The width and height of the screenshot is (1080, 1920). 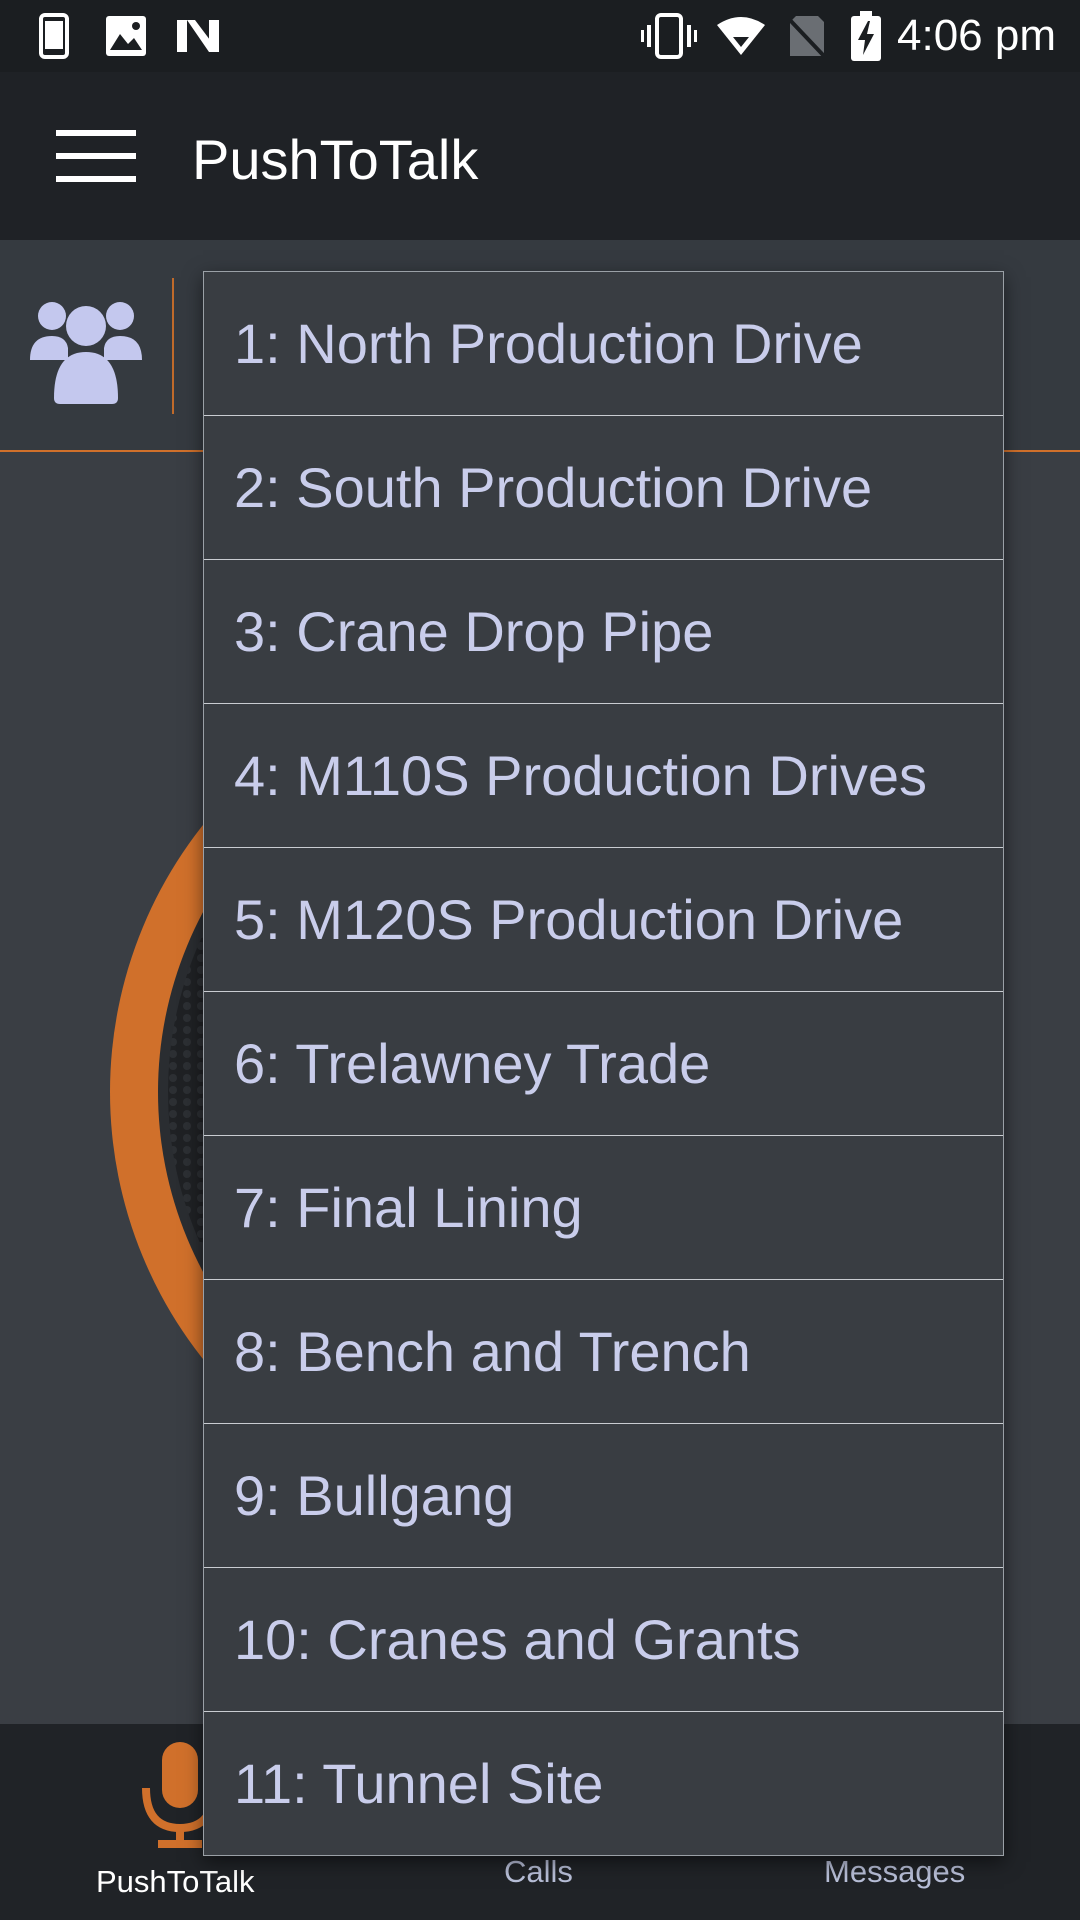 What do you see at coordinates (540, 156) in the screenshot?
I see `app-bar: PushToTalk` at bounding box center [540, 156].